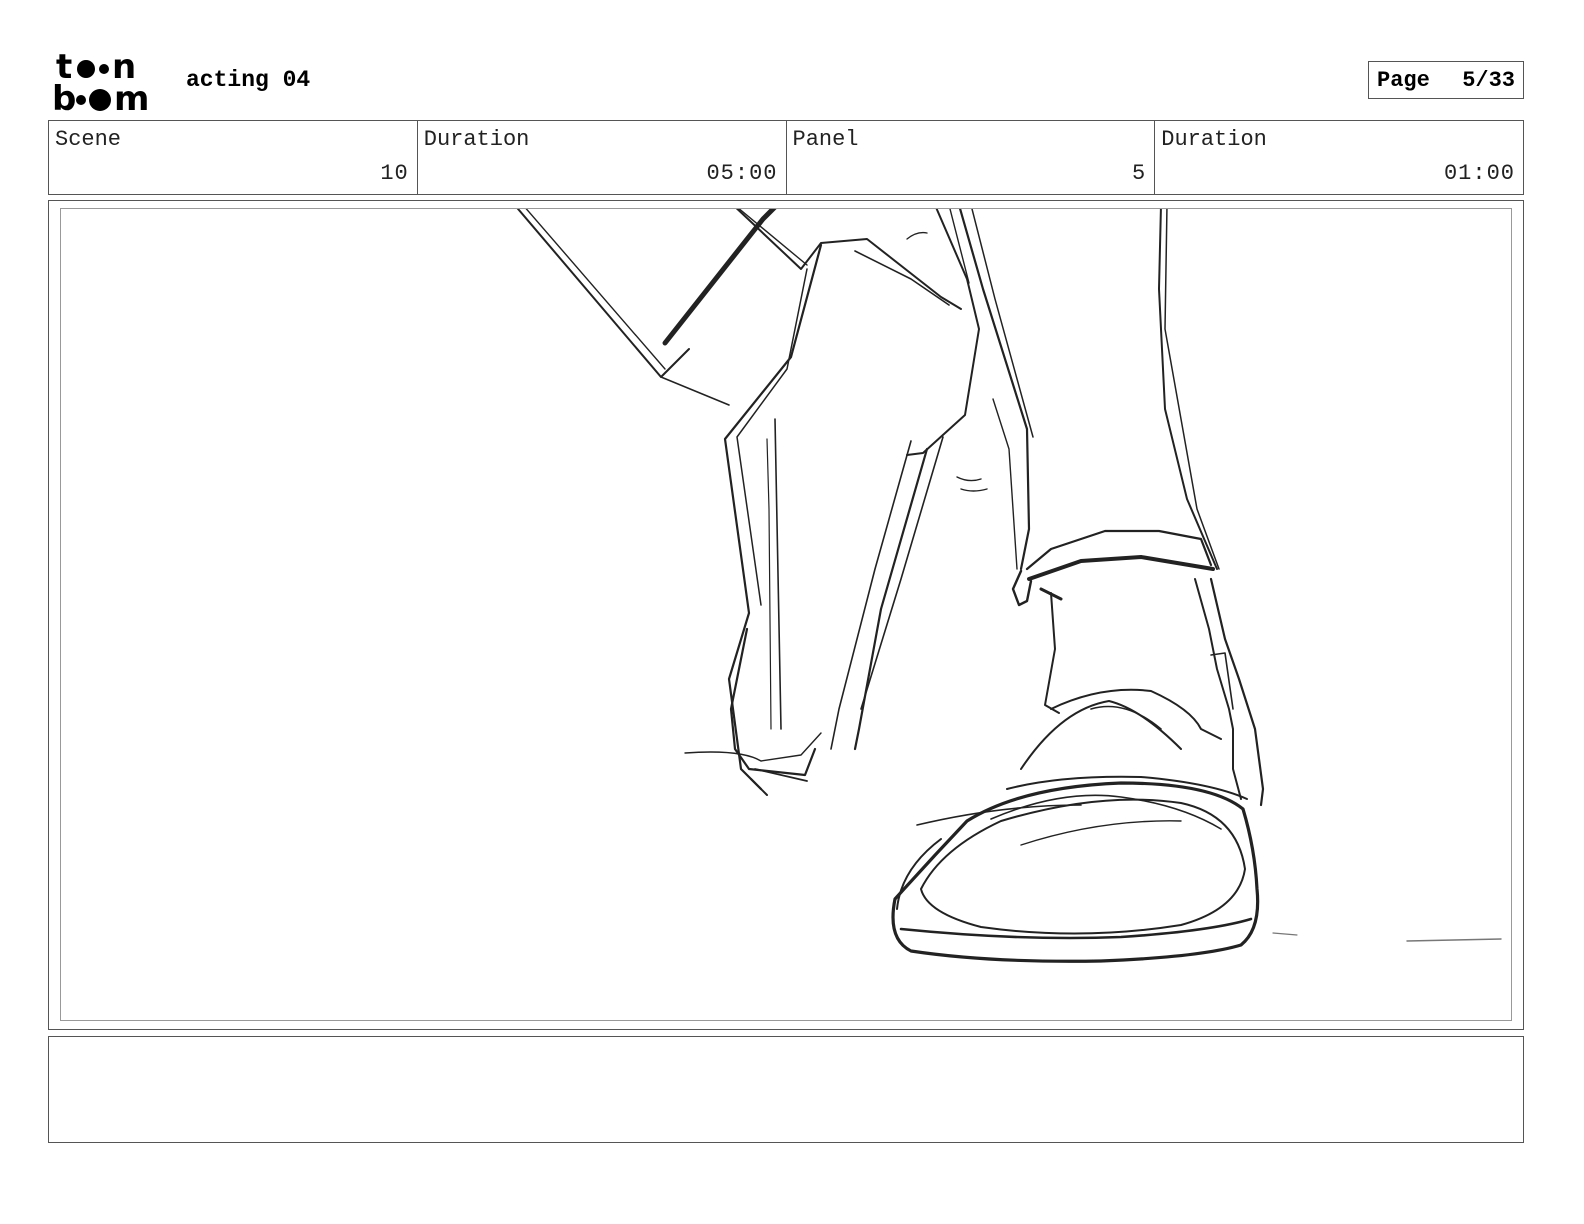 The height and width of the screenshot is (1224, 1584). What do you see at coordinates (1339, 157) in the screenshot?
I see `panel-duration-cell: Duration 01:00` at bounding box center [1339, 157].